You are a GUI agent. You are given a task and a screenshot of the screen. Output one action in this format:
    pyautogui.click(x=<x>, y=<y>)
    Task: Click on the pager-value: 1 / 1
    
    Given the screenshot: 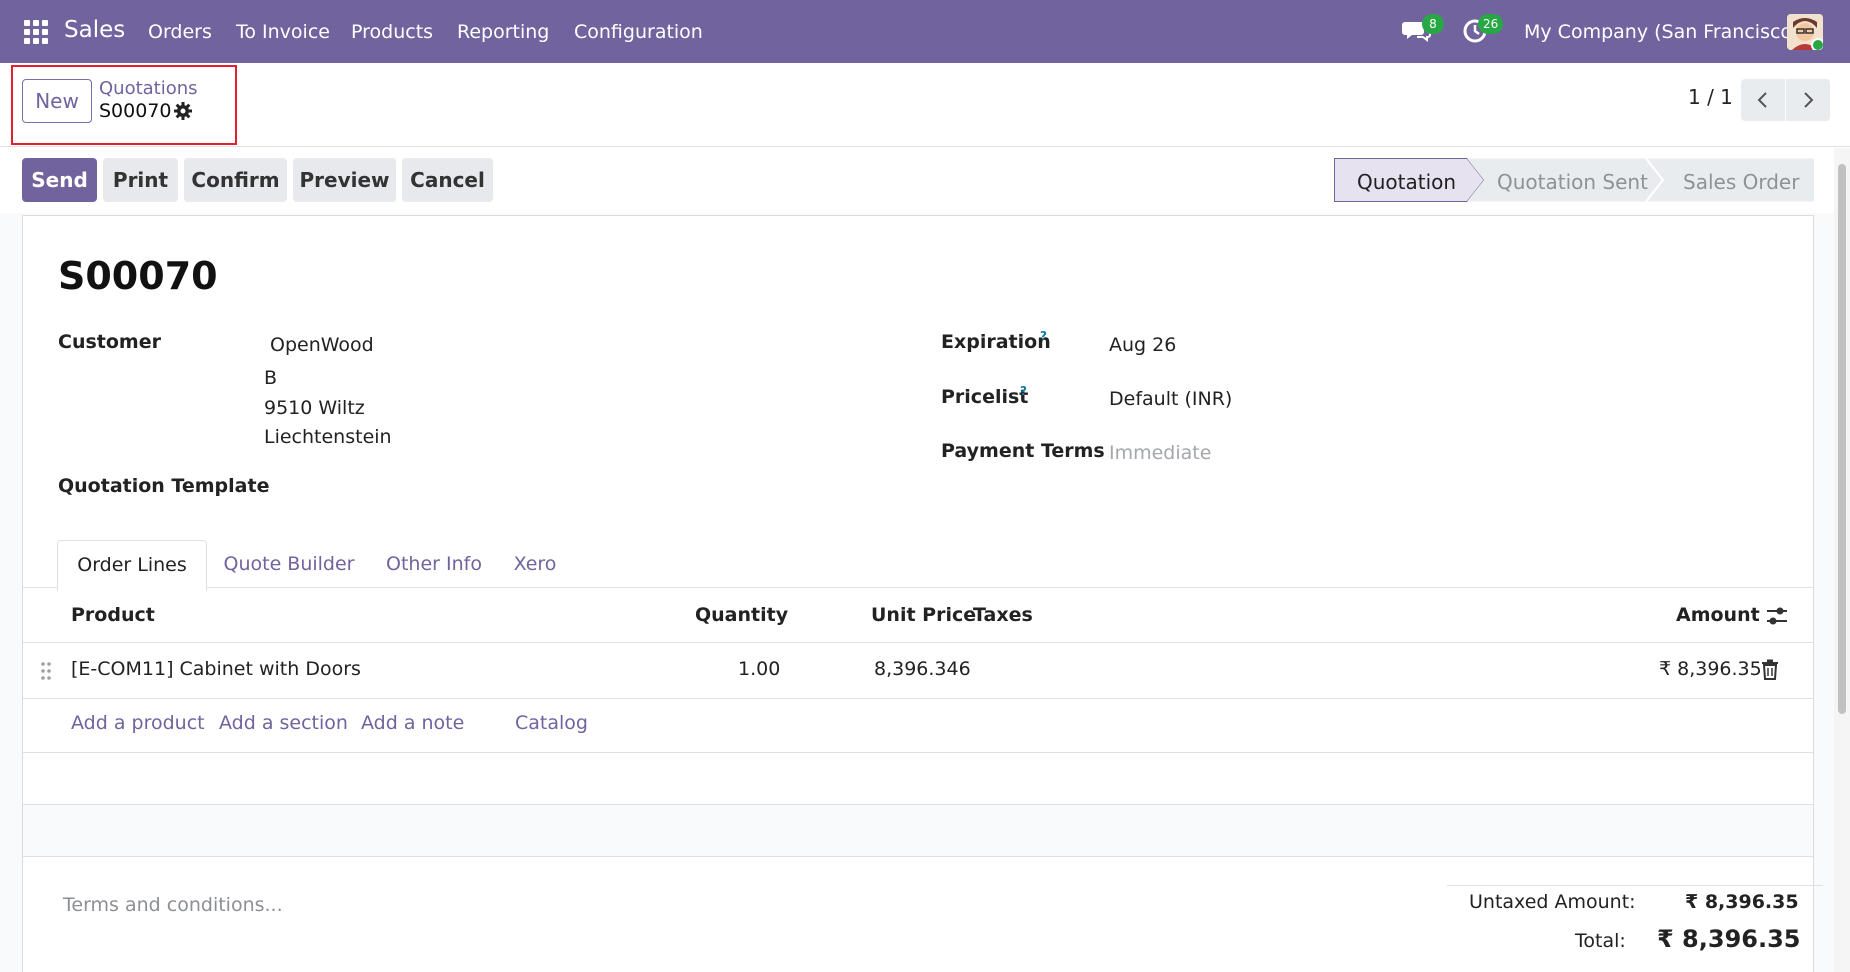 What is the action you would take?
    pyautogui.click(x=1710, y=97)
    